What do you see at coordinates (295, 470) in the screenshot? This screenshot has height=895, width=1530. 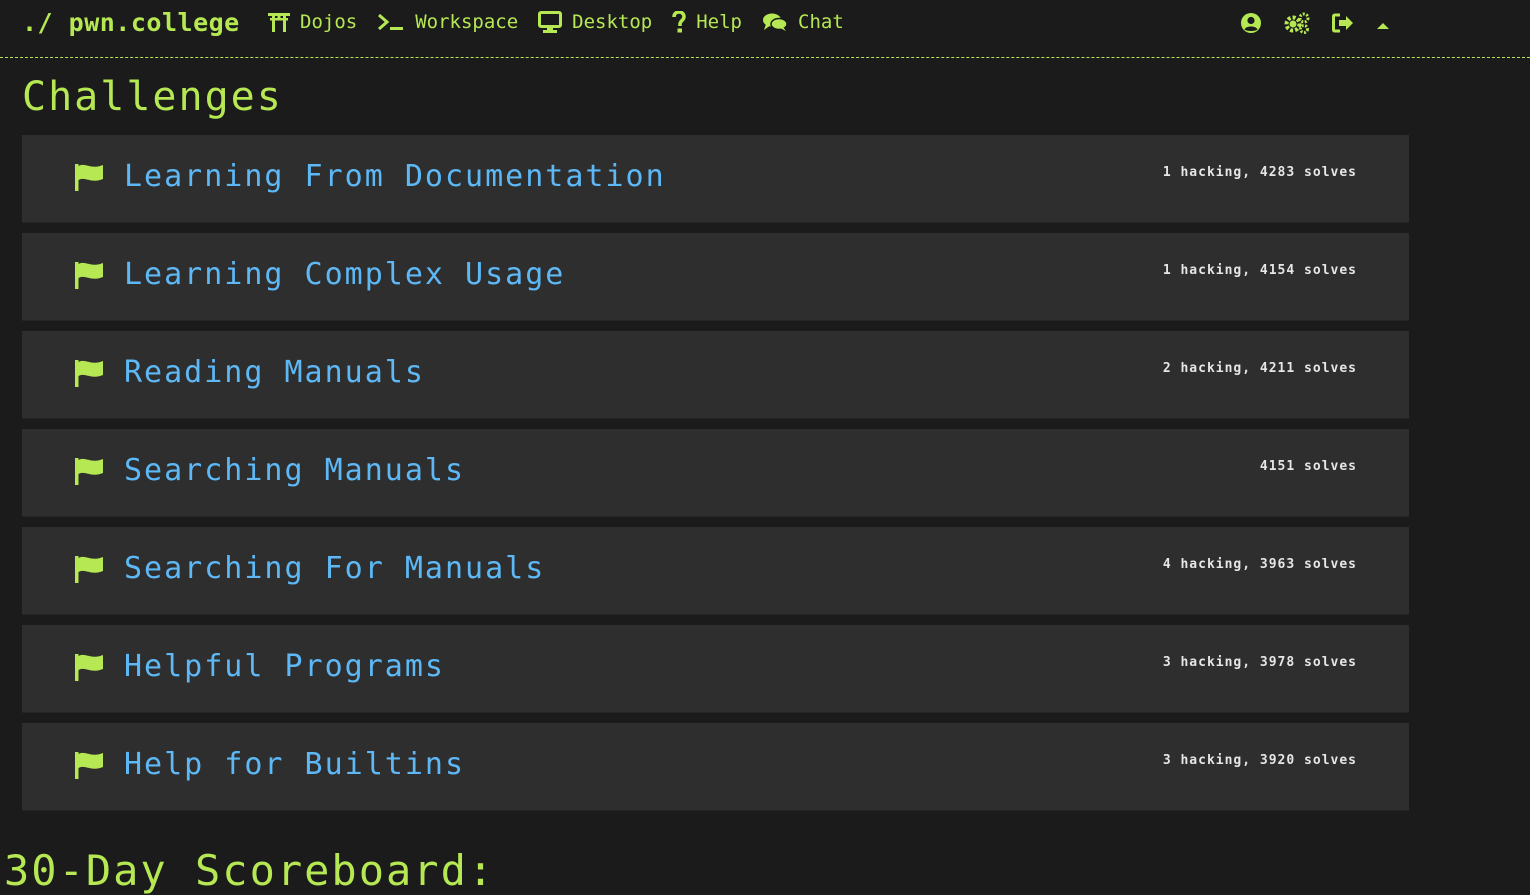 I see `challenge-name: Searching Manuals` at bounding box center [295, 470].